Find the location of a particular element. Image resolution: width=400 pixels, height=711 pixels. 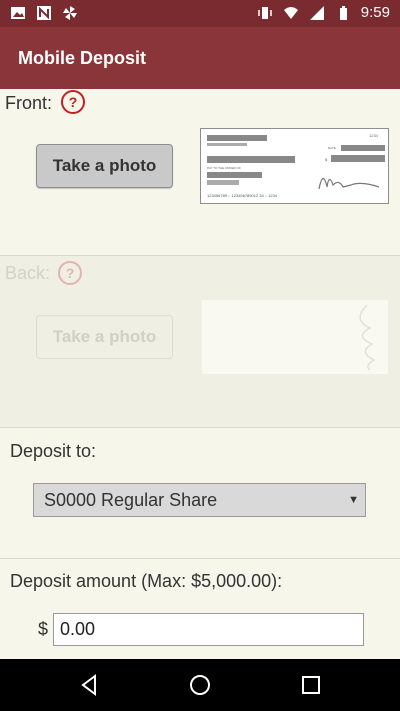

app-bar: Mobile Deposit is located at coordinates (200, 58).